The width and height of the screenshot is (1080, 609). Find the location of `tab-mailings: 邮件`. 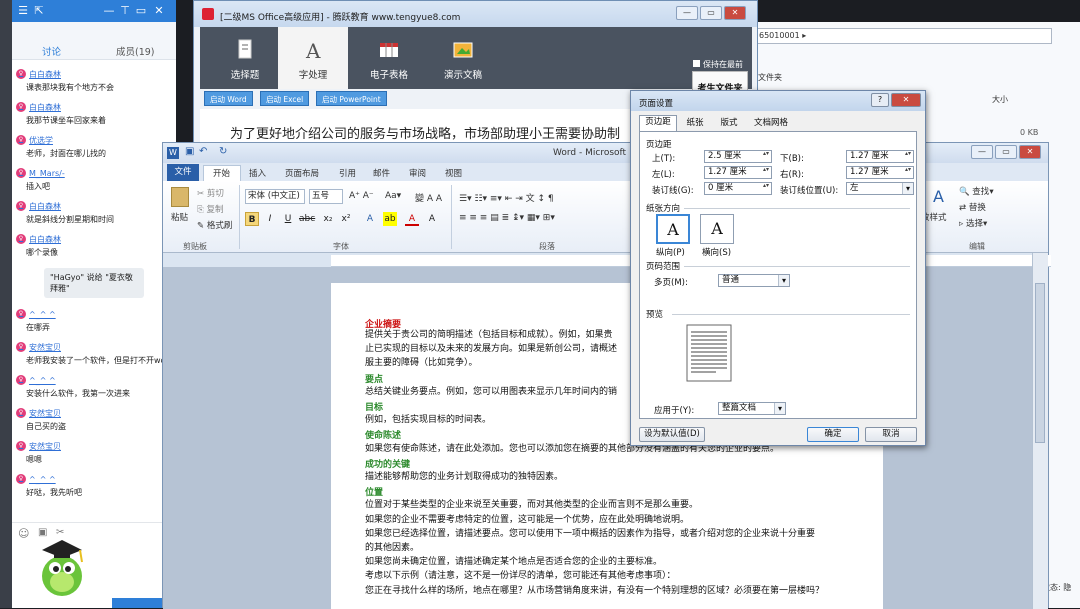

tab-mailings: 邮件 is located at coordinates (381, 173).